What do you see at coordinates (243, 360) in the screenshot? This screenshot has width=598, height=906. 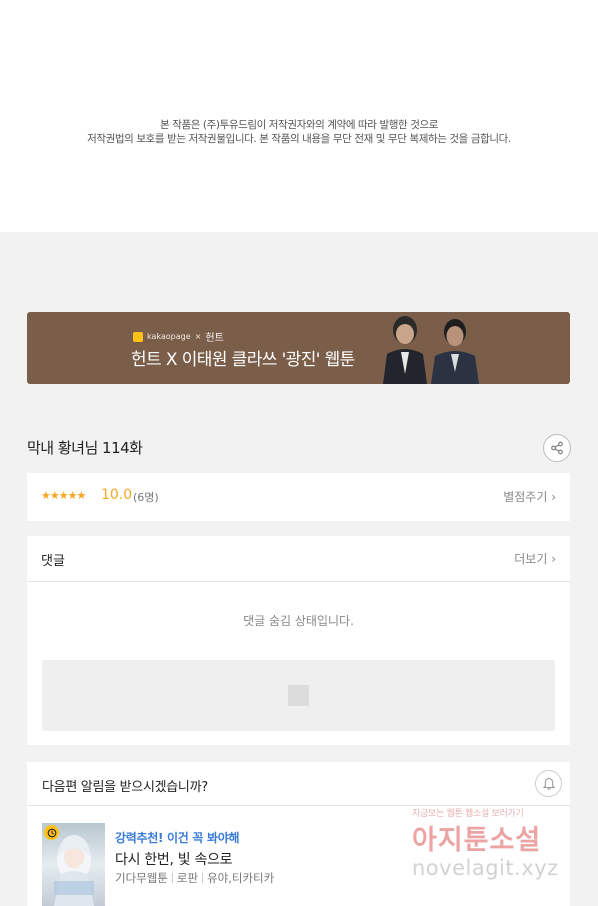 I see `banner-title: 헌트 X 이태원 클라쓰 '광진' 웹툰` at bounding box center [243, 360].